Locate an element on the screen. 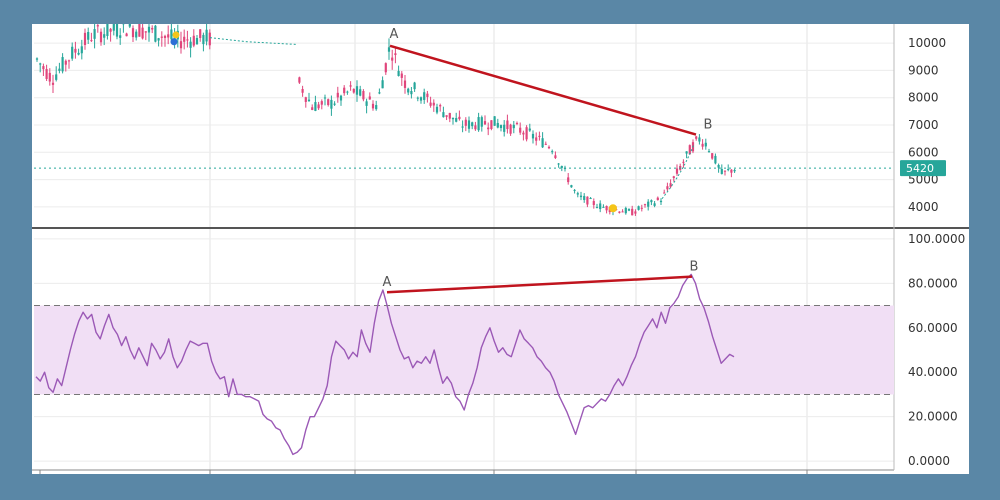 Image resolution: width=1000 pixels, height=500 pixels. osc-tick-label-1: 20.0000 is located at coordinates (933, 417).